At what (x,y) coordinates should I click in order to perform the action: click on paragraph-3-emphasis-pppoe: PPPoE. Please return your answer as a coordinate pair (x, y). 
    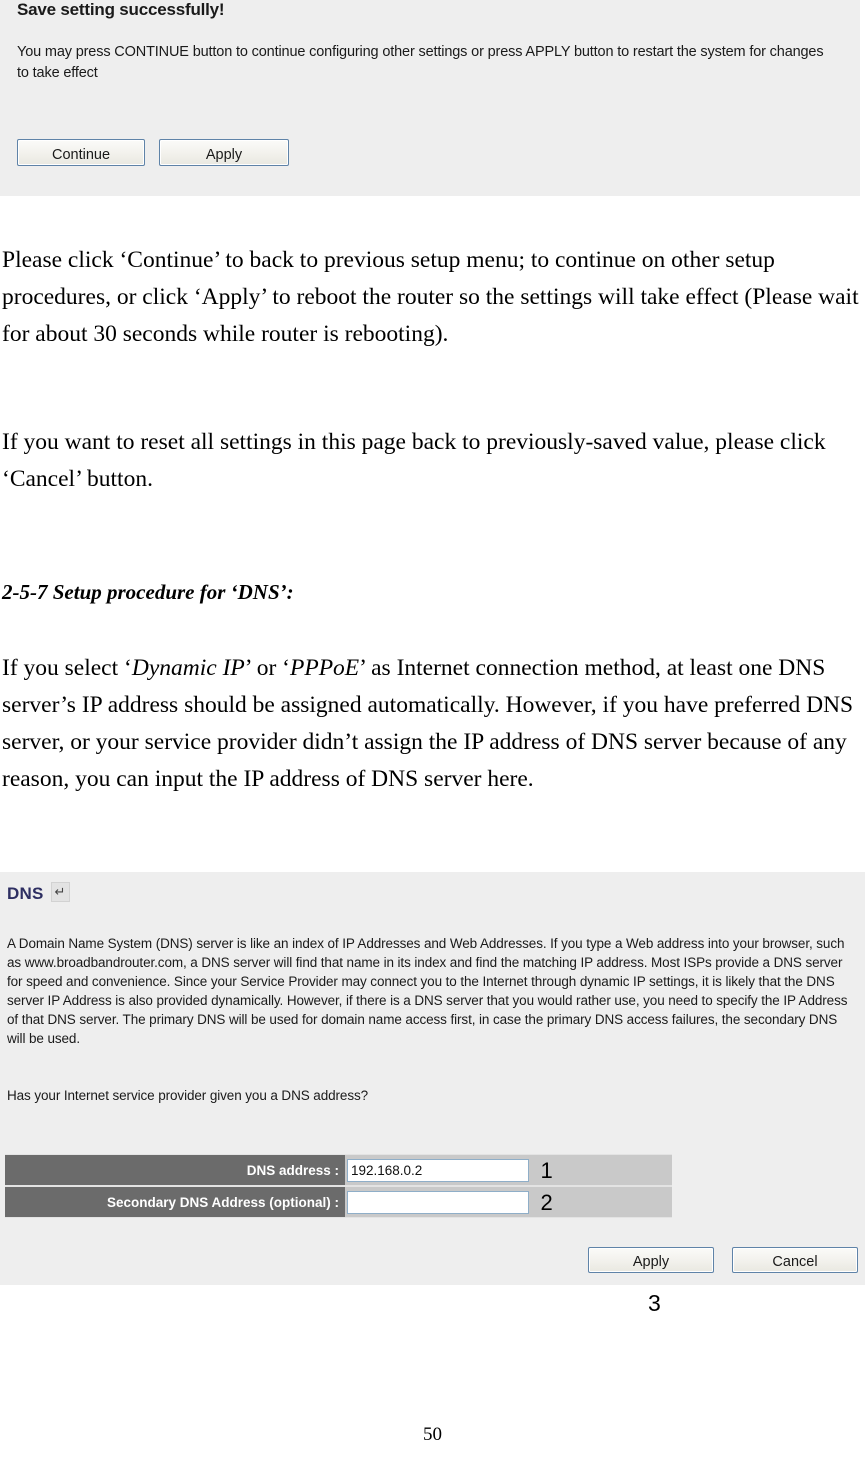
    Looking at the image, I should click on (324, 668).